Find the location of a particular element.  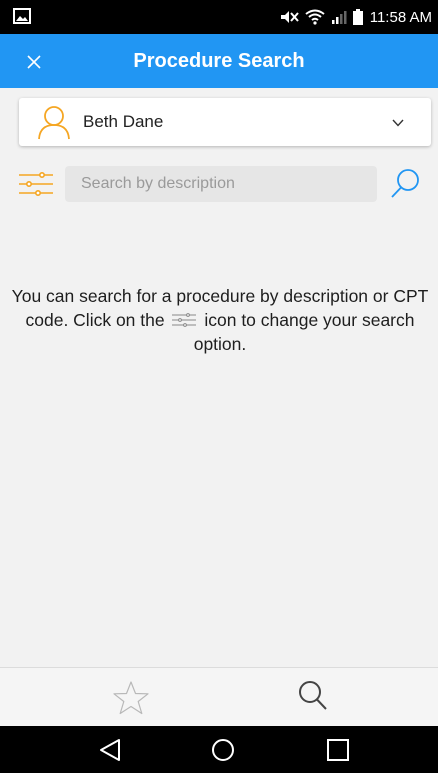

status-icons: 11:58 AM is located at coordinates (355, 17).